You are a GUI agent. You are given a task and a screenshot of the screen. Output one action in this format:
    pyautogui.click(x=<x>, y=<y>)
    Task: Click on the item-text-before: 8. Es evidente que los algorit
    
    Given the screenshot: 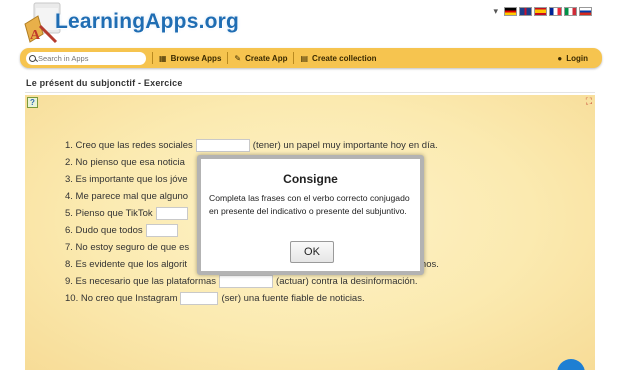 What is the action you would take?
    pyautogui.click(x=126, y=264)
    